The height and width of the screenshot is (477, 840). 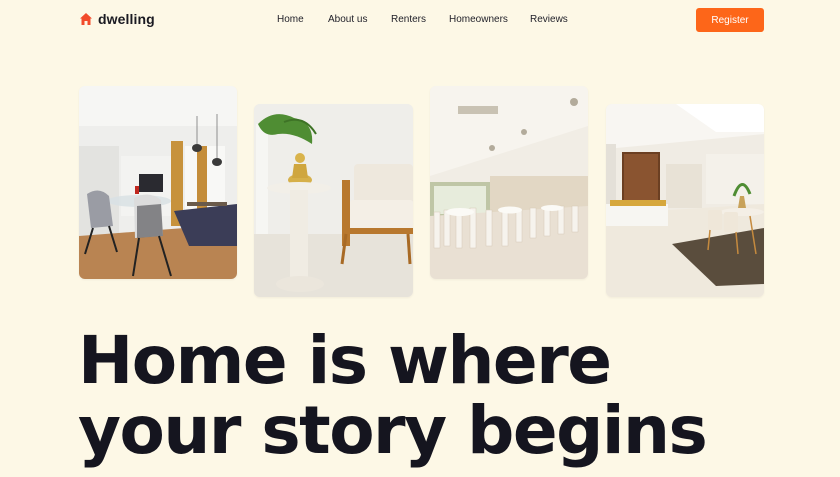 I want to click on nav-homeowners: Homeowners, so click(x=478, y=19).